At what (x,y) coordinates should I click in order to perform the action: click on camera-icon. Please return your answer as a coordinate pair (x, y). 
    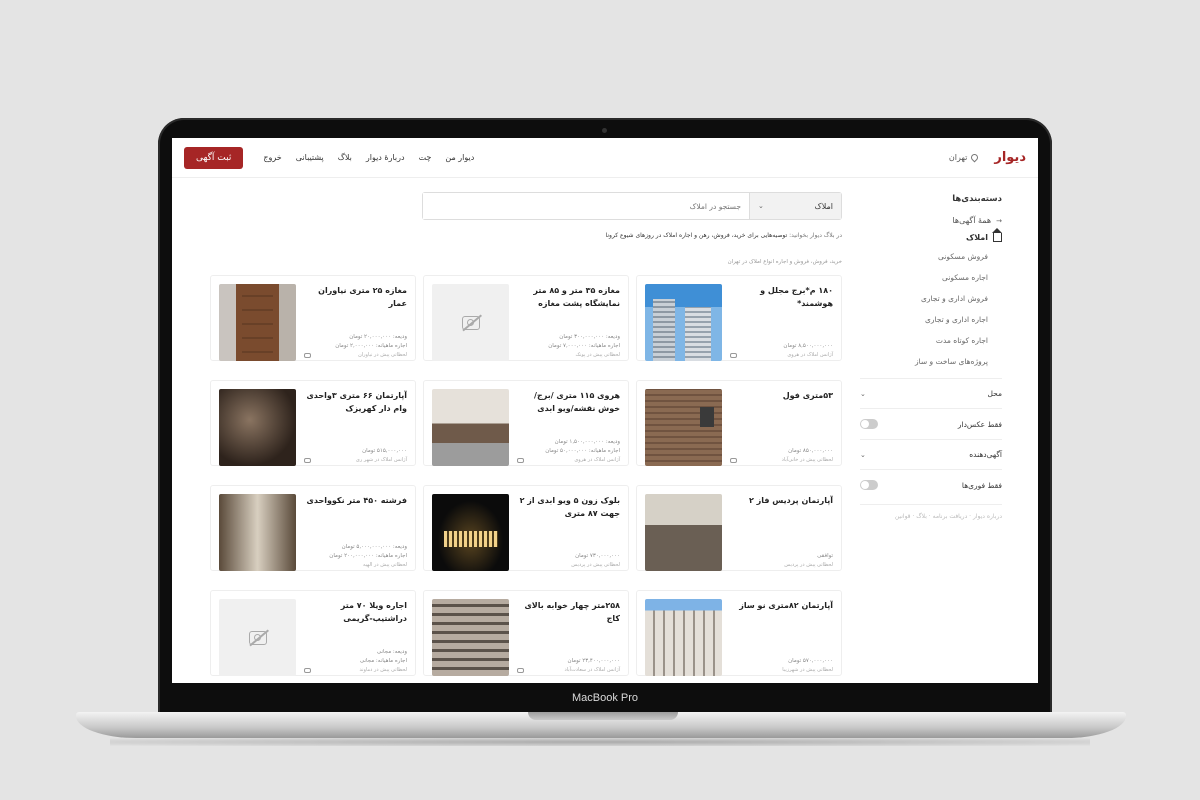
    Looking at the image, I should click on (604, 130).